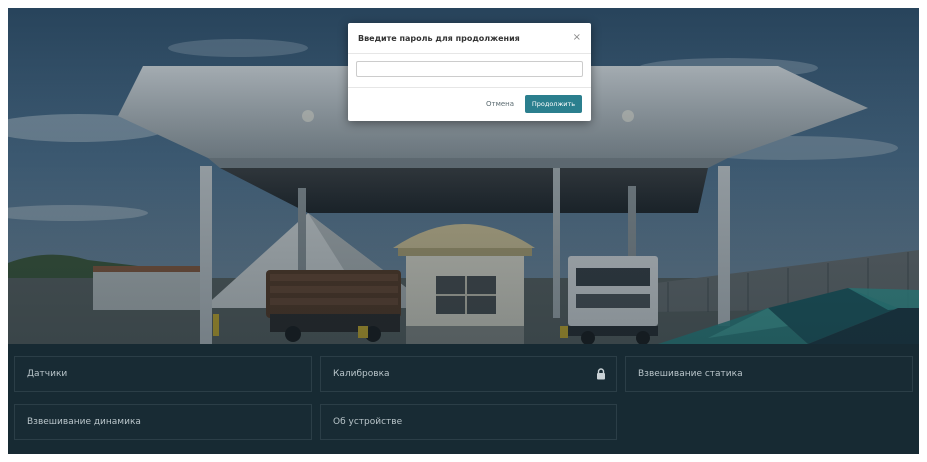 The height and width of the screenshot is (462, 927). Describe the element at coordinates (84, 422) in the screenshot. I see `menu-tile-label: Взвешивание динамика` at that location.